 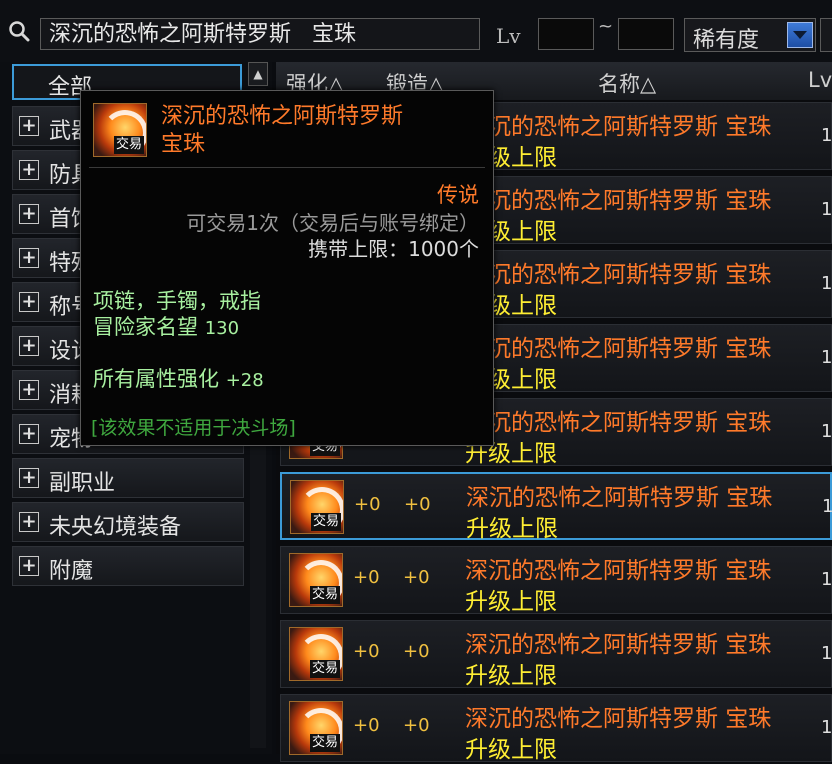 What do you see at coordinates (508, 36) in the screenshot?
I see `level-label: Lv` at bounding box center [508, 36].